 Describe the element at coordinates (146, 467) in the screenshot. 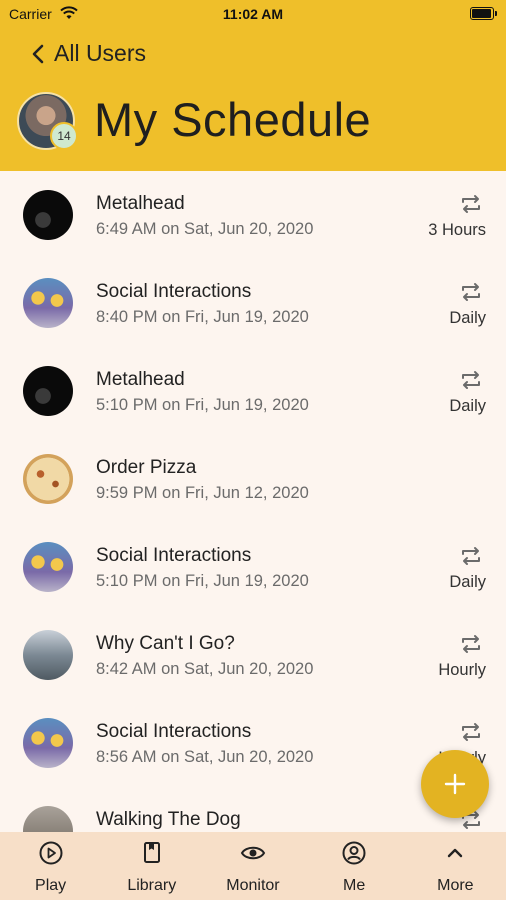

I see `schedule-name: Order Pizza` at that location.